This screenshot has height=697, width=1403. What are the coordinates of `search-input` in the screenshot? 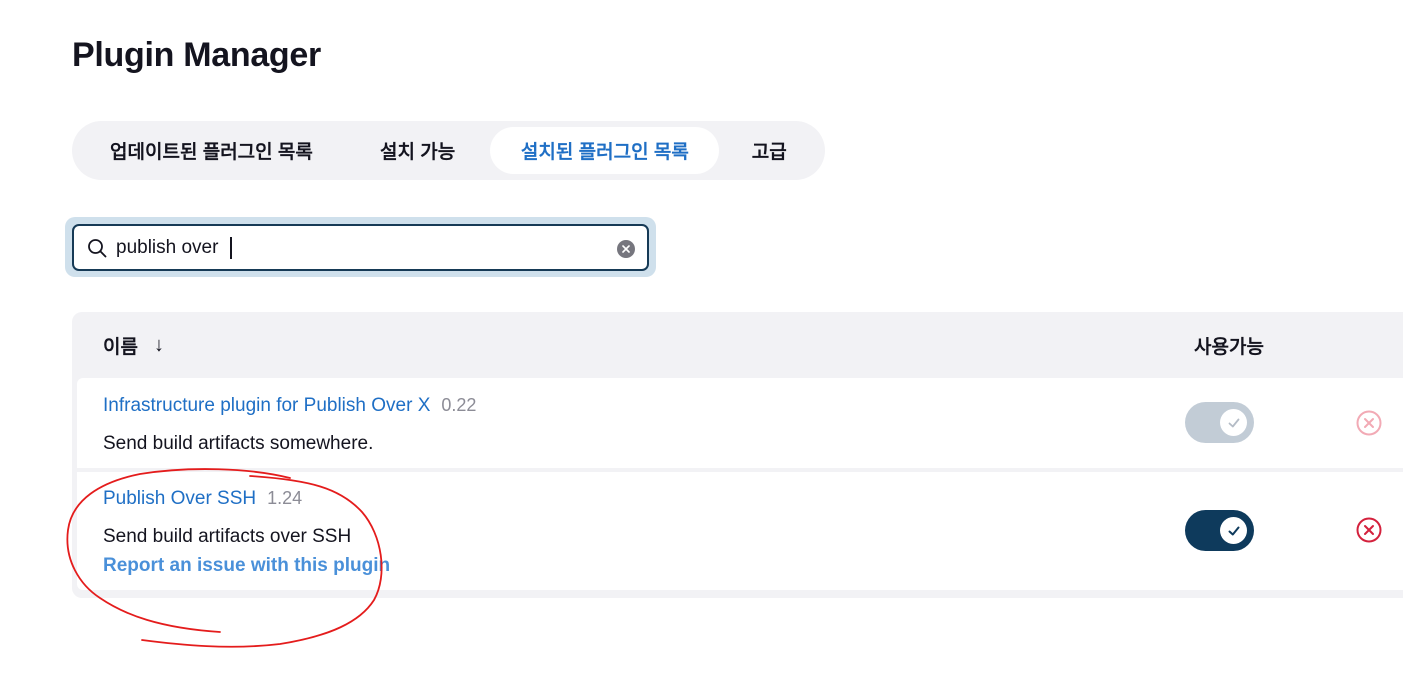 It's located at (356, 247).